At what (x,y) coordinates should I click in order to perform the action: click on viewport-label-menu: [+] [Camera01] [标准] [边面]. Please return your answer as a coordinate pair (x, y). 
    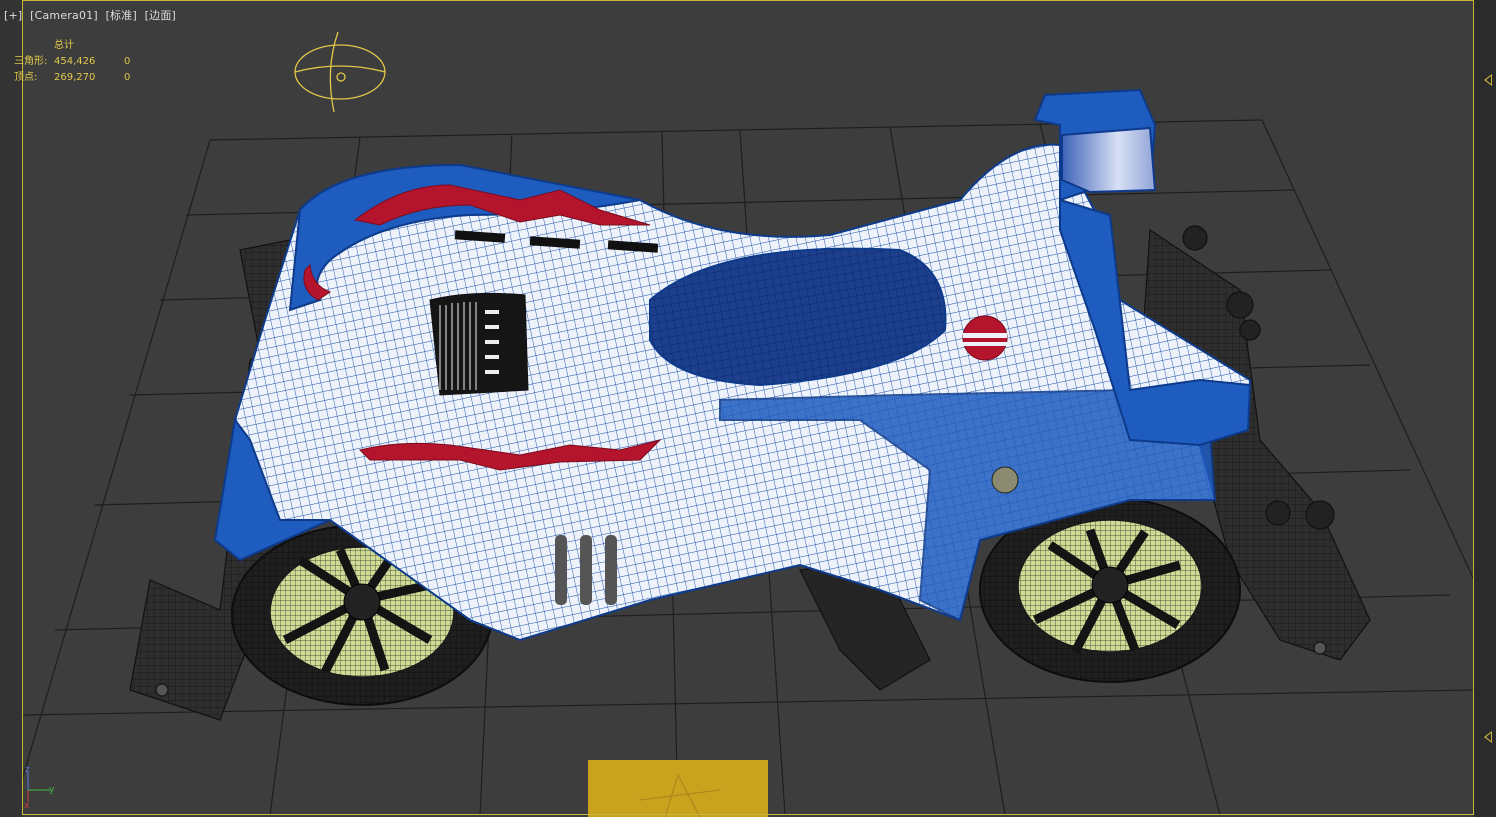
    Looking at the image, I should click on (92, 15).